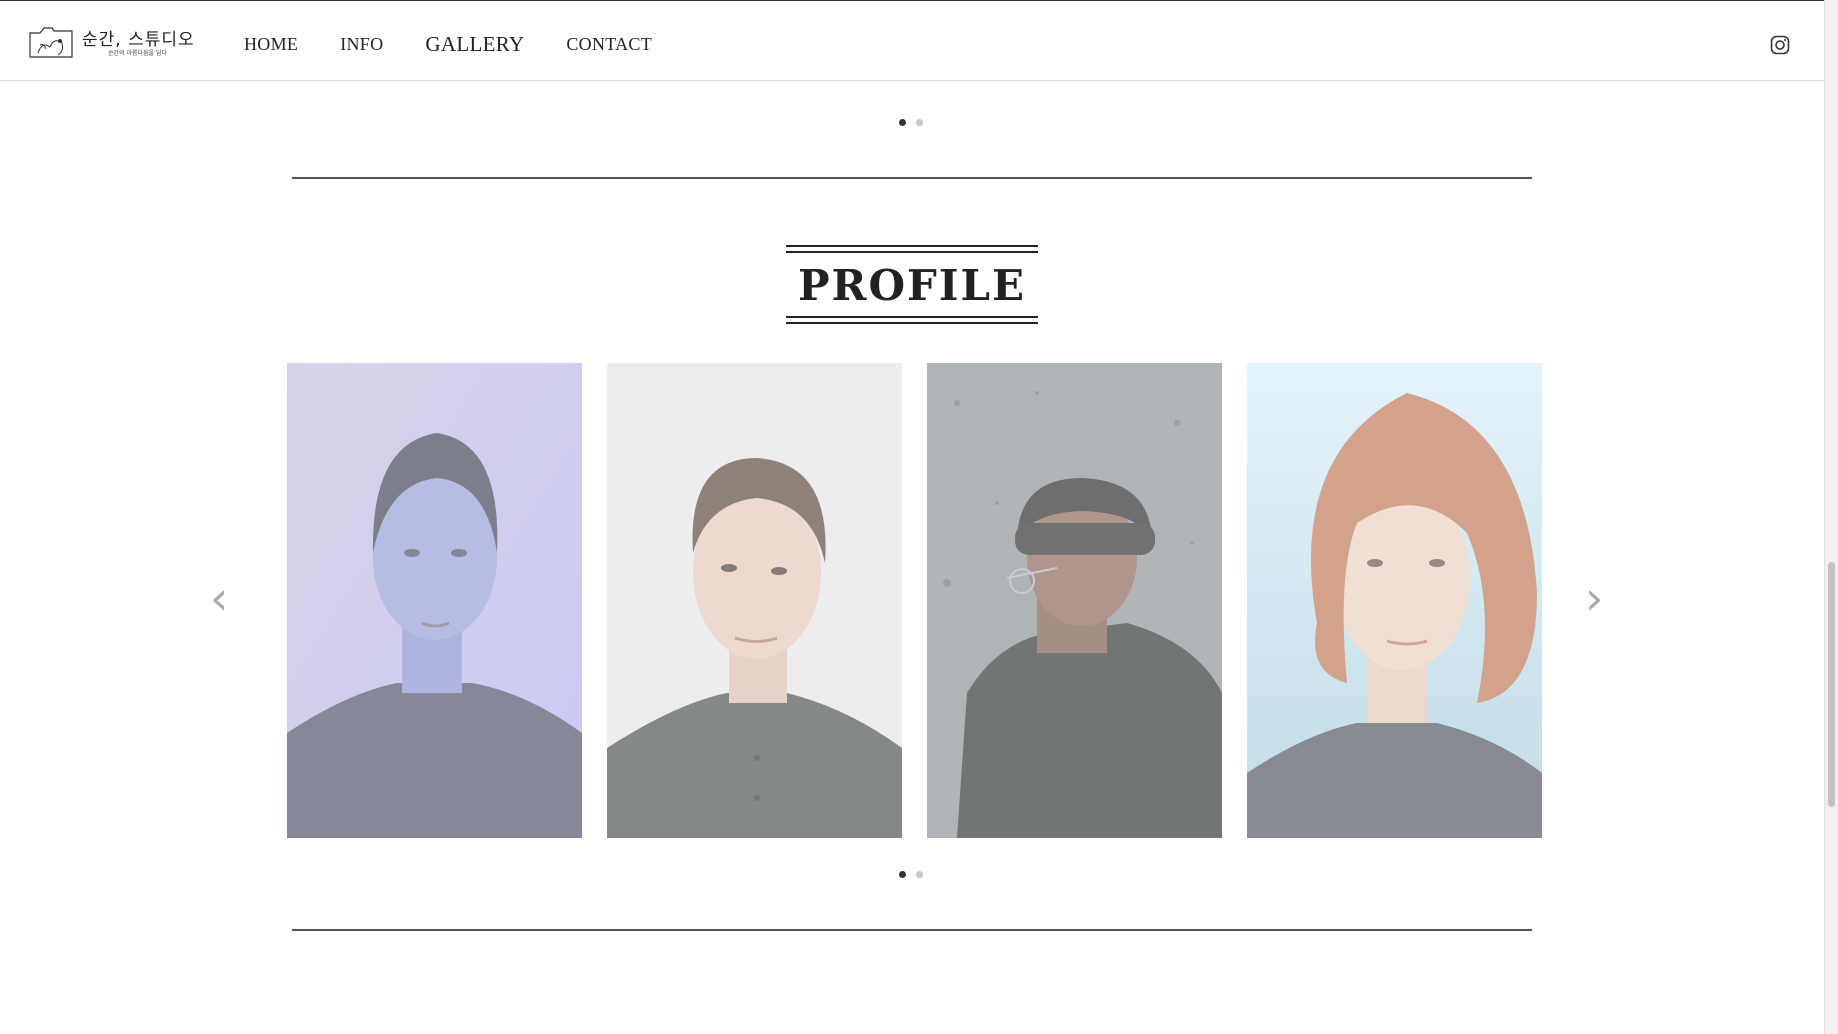  What do you see at coordinates (474, 44) in the screenshot?
I see `nav-gallery: GALLERY` at bounding box center [474, 44].